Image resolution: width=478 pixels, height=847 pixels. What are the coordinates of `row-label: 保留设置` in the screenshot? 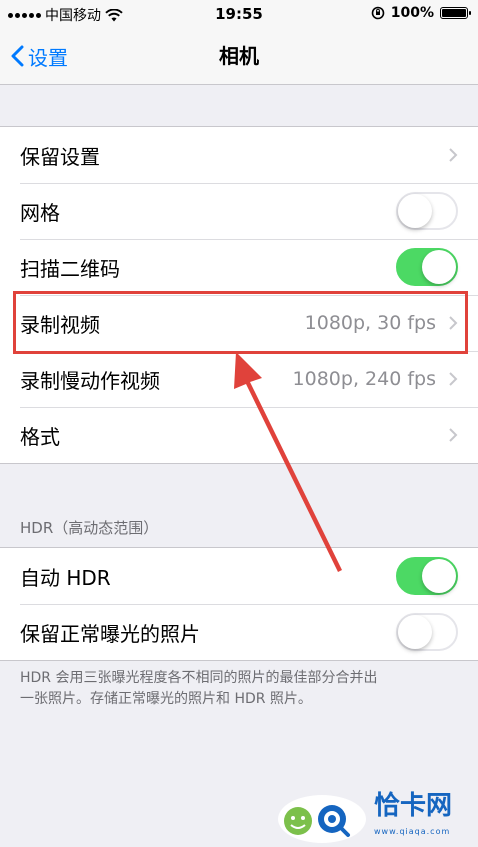 It's located at (60, 156).